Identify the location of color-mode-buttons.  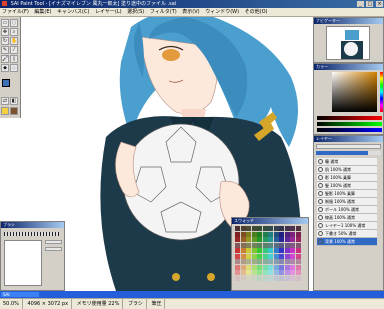
(323, 88).